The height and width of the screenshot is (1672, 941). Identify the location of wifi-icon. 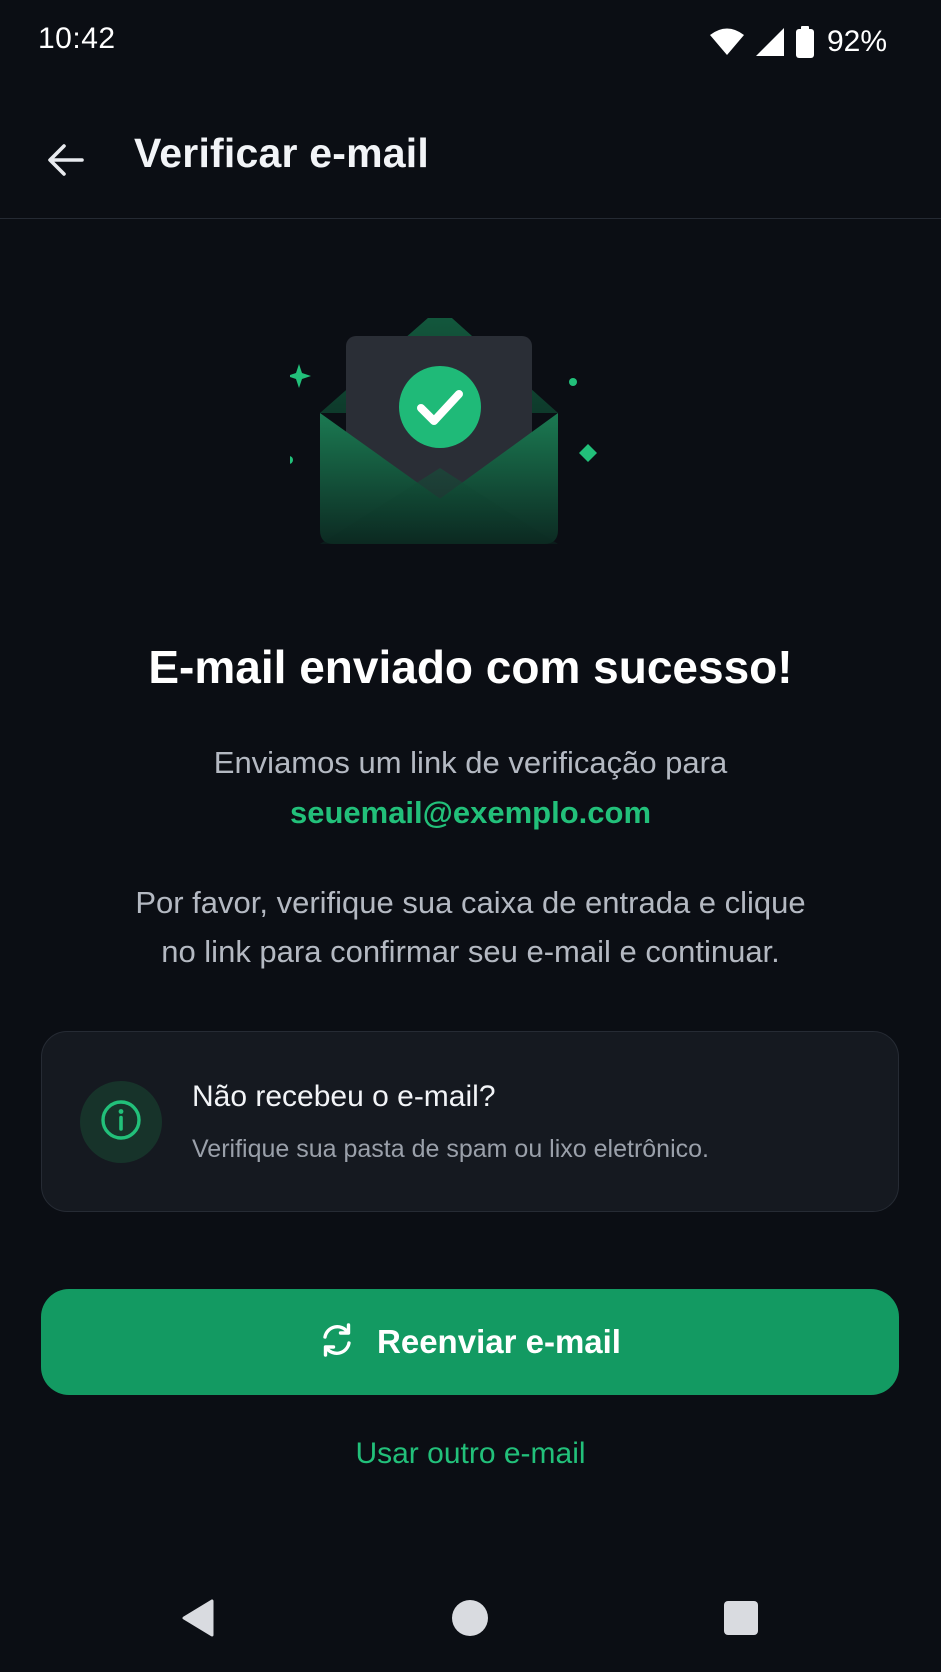
(727, 42).